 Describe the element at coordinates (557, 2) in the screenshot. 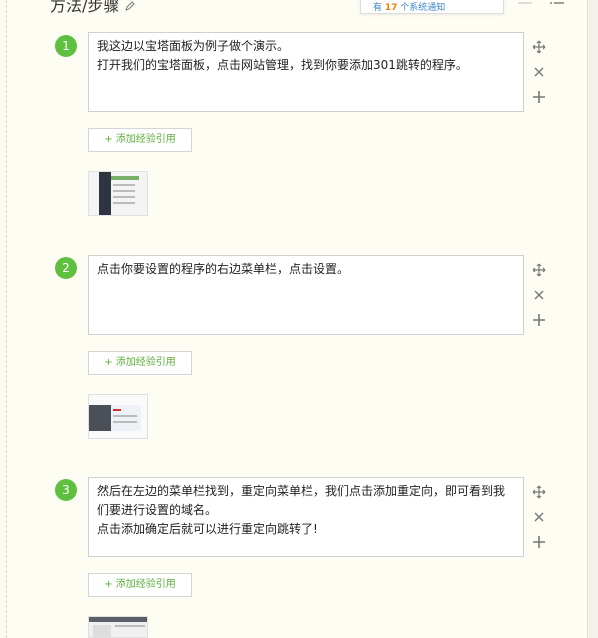

I see `list-icon` at that location.